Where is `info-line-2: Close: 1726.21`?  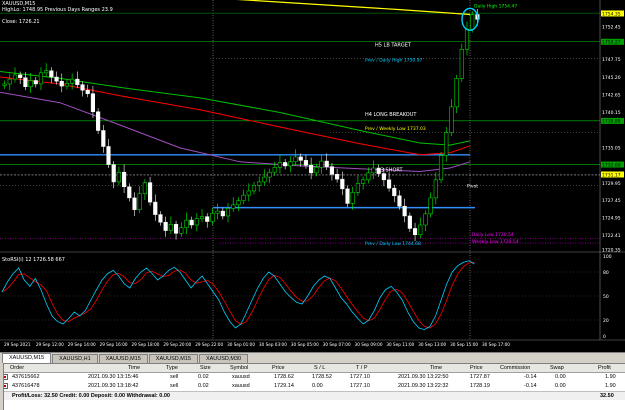
info-line-2: Close: 1726.21 is located at coordinates (21, 22).